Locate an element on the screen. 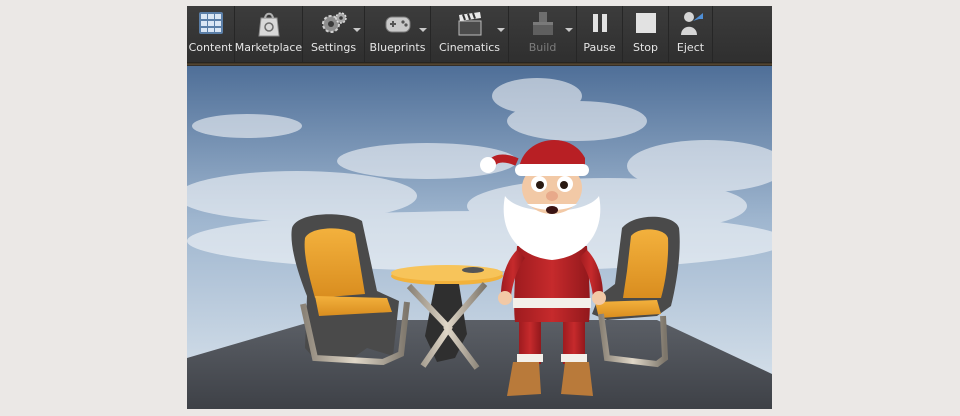 The image size is (960, 416). floor-plane is located at coordinates (479, 364).